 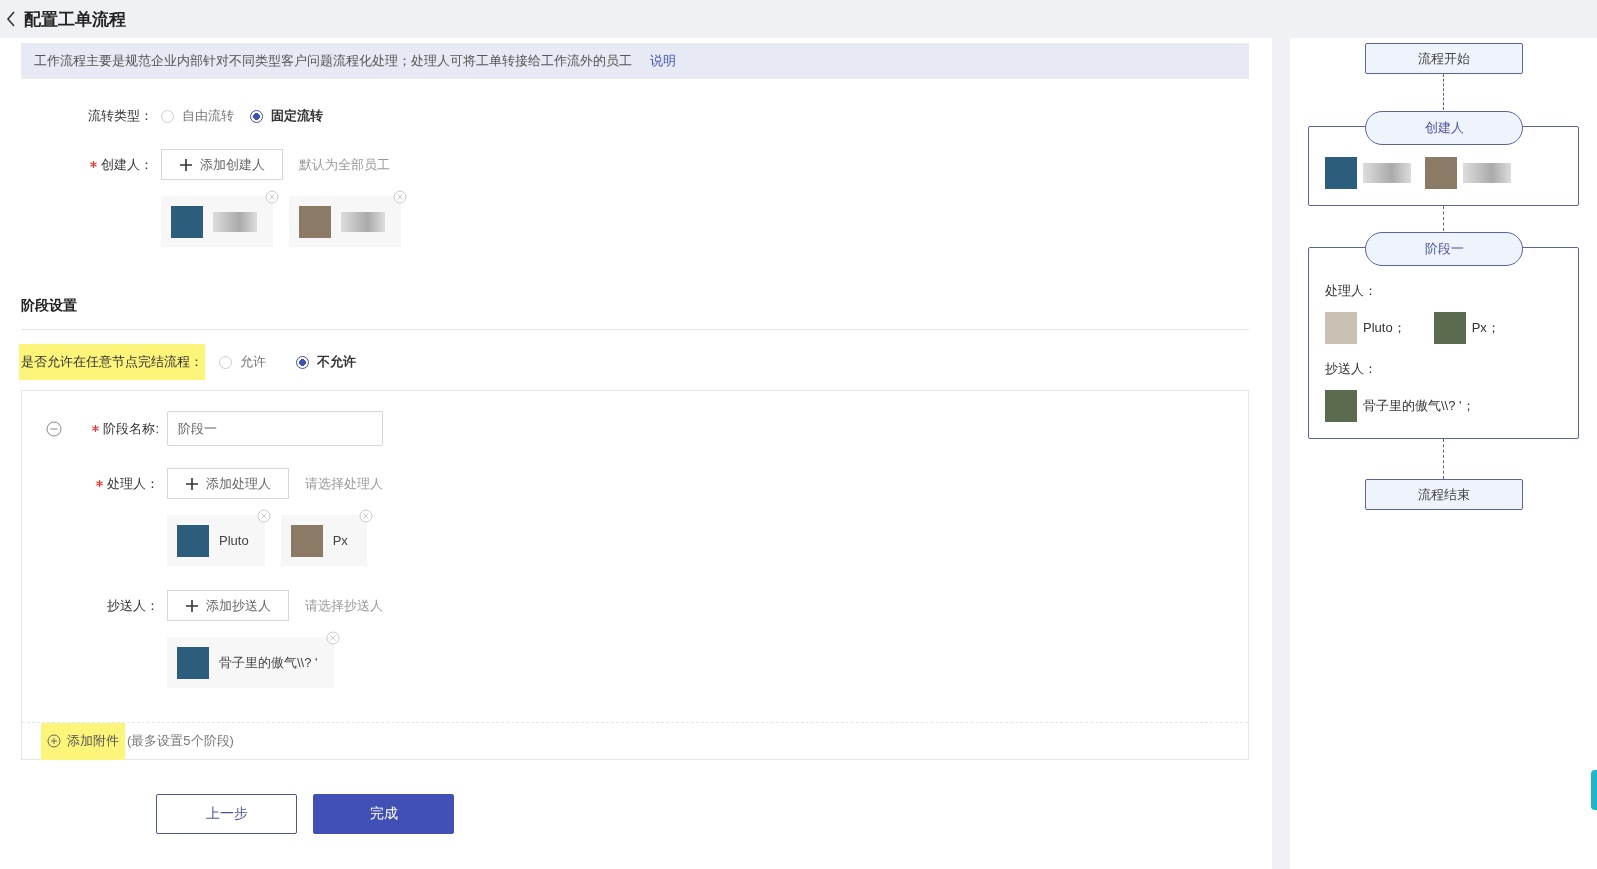 What do you see at coordinates (11, 19) in the screenshot?
I see `back-icon` at bounding box center [11, 19].